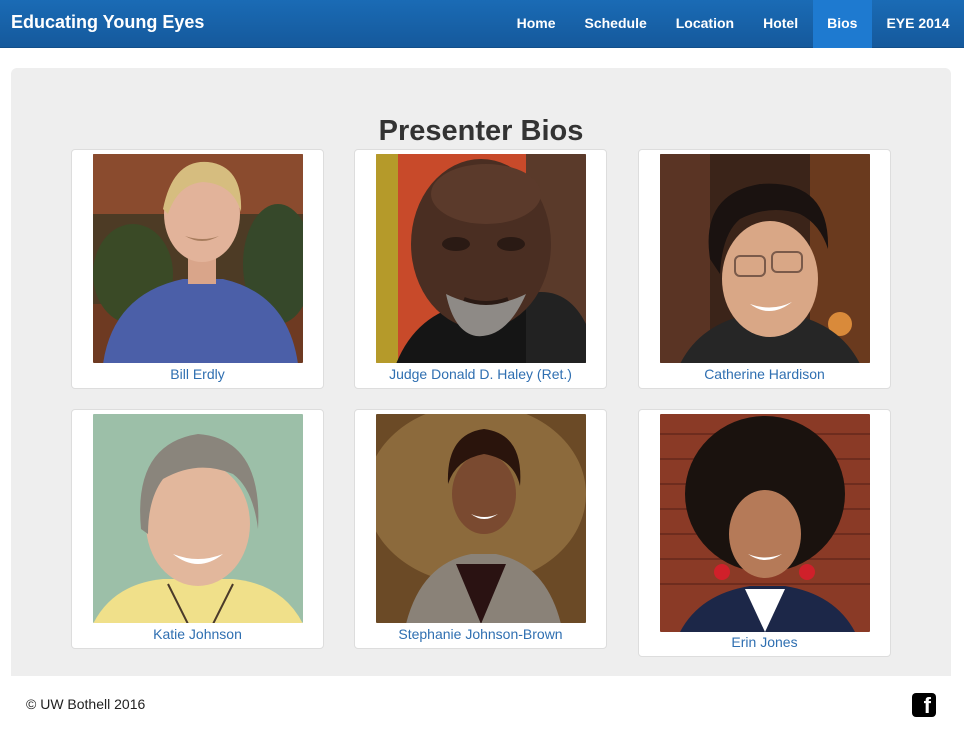 The height and width of the screenshot is (732, 964). I want to click on copyright-text: © UW Bothell 2016, so click(86, 704).